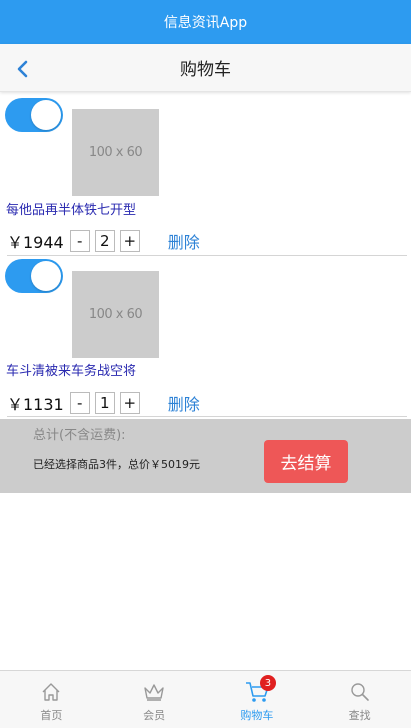 Image resolution: width=411 pixels, height=728 pixels. I want to click on product-title: 每他品再半体铁七开型, so click(71, 210).